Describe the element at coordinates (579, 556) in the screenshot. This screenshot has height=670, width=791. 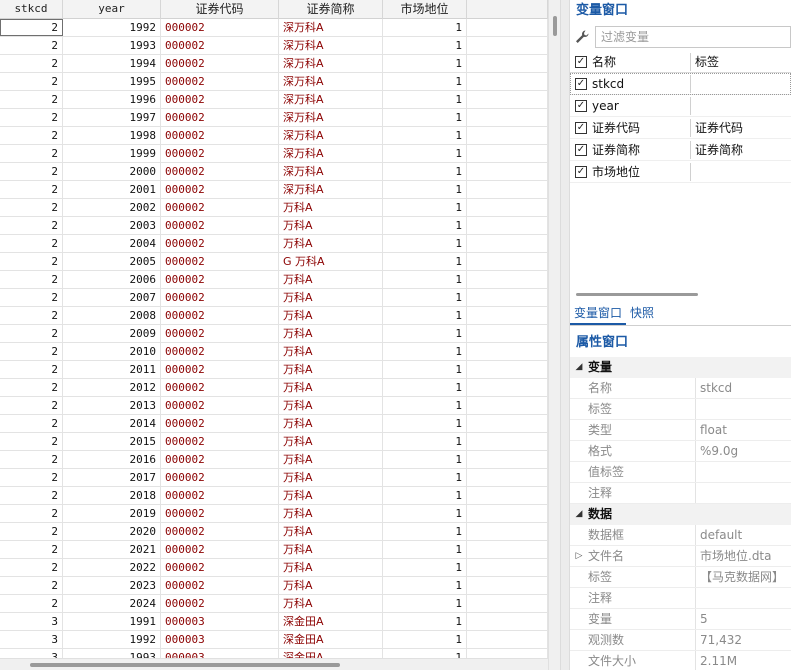
I see `expand-caret-icon: ▷` at that location.